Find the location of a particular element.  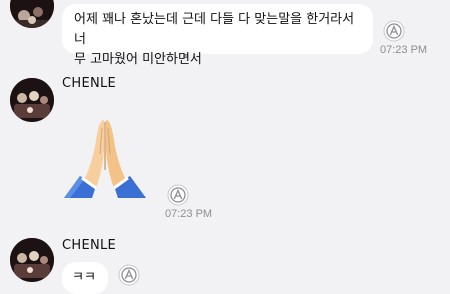

message-text-line: 무 고마웠어 미안하면서 is located at coordinates (138, 59).